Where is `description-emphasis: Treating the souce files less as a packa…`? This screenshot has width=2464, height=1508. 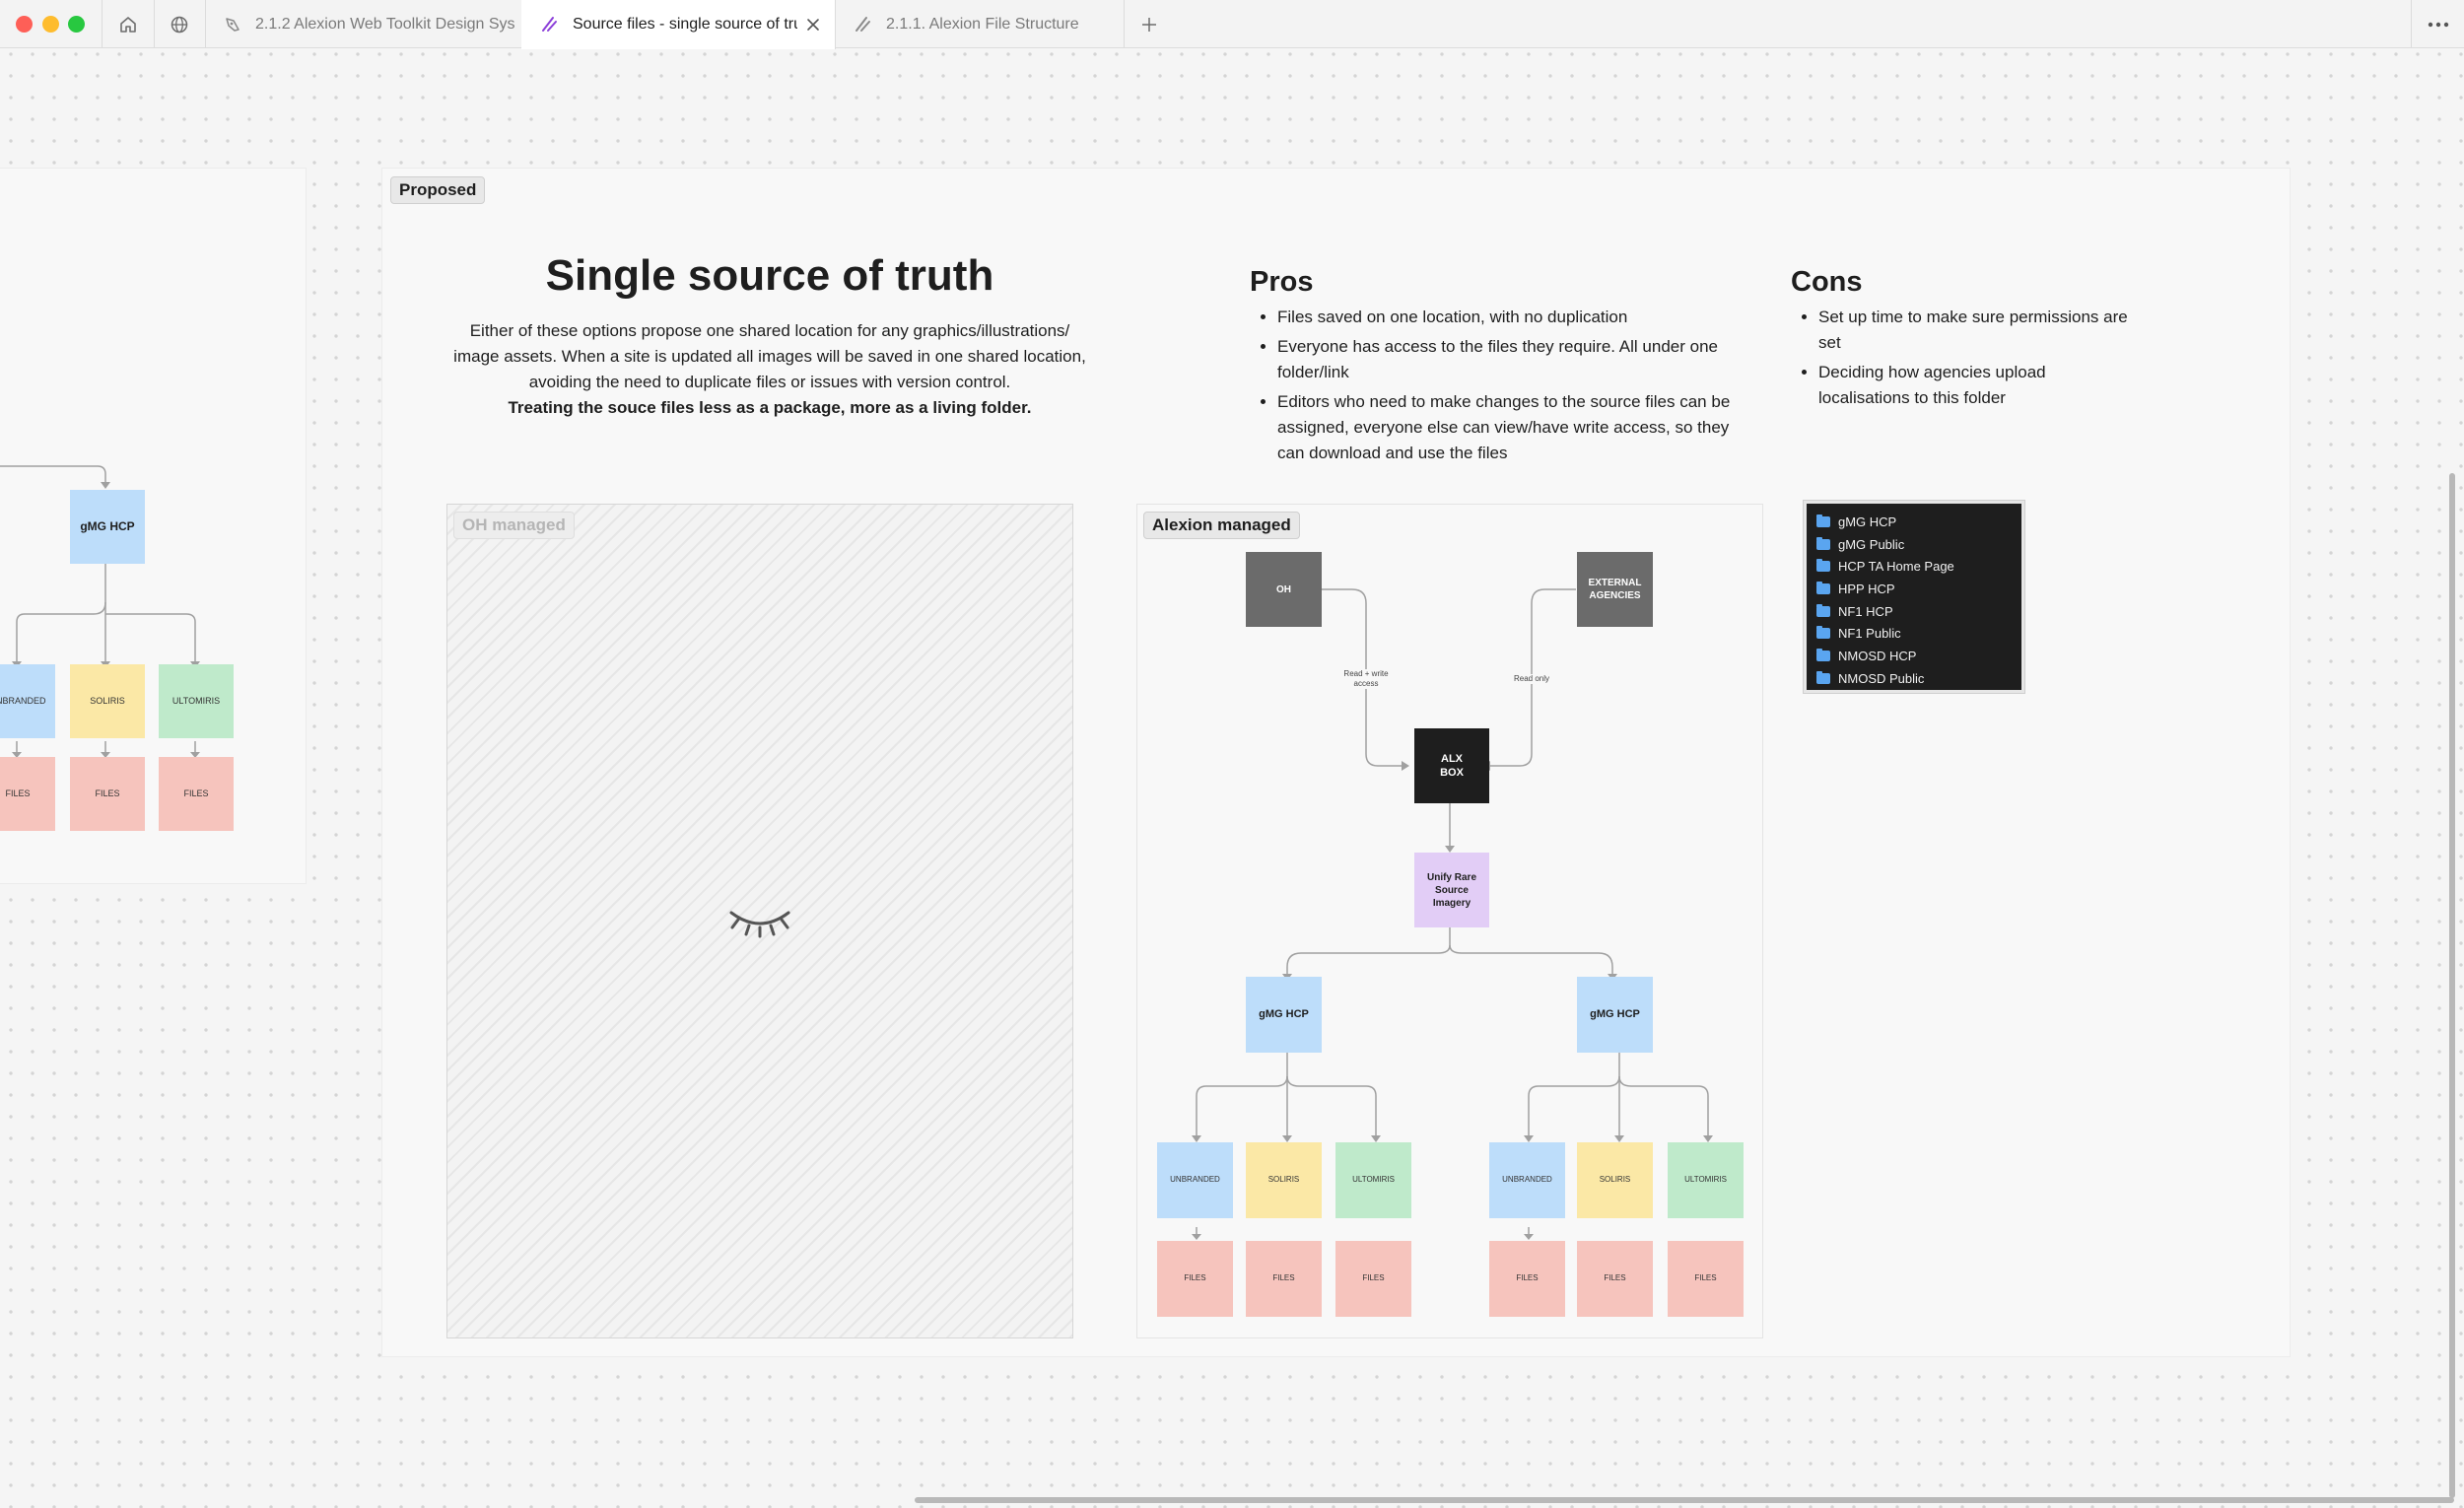
description-emphasis: Treating the souce files less as a packa… is located at coordinates (770, 407).